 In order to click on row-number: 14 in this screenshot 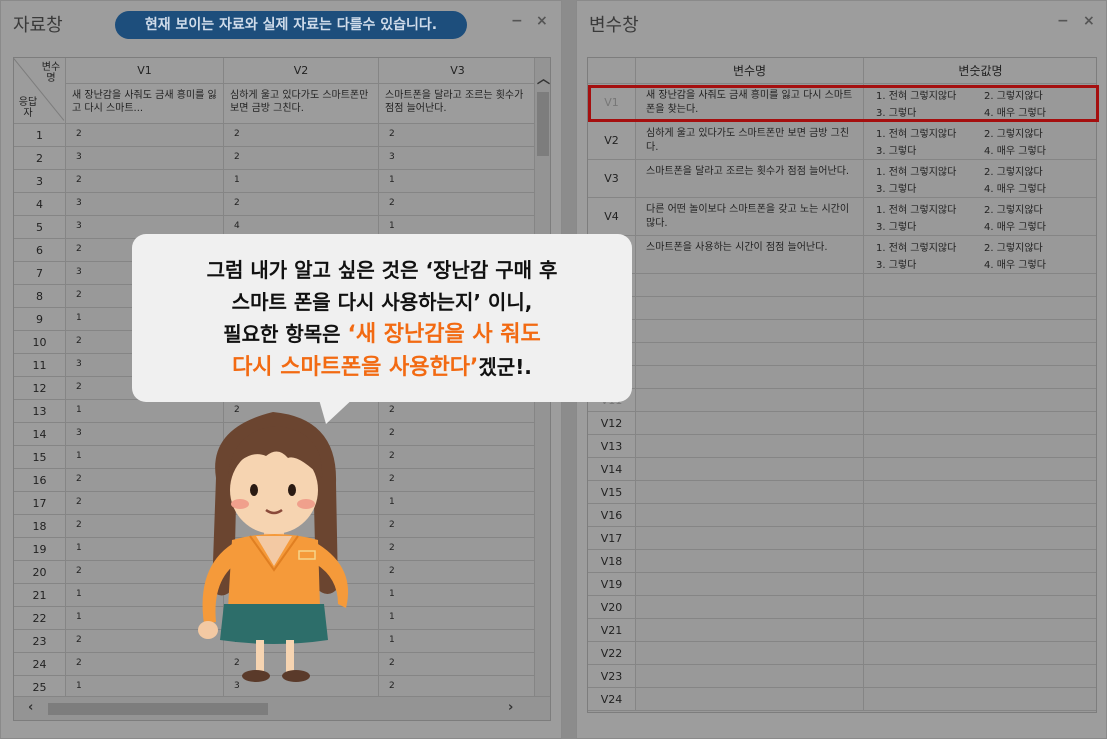, I will do `click(40, 434)`.